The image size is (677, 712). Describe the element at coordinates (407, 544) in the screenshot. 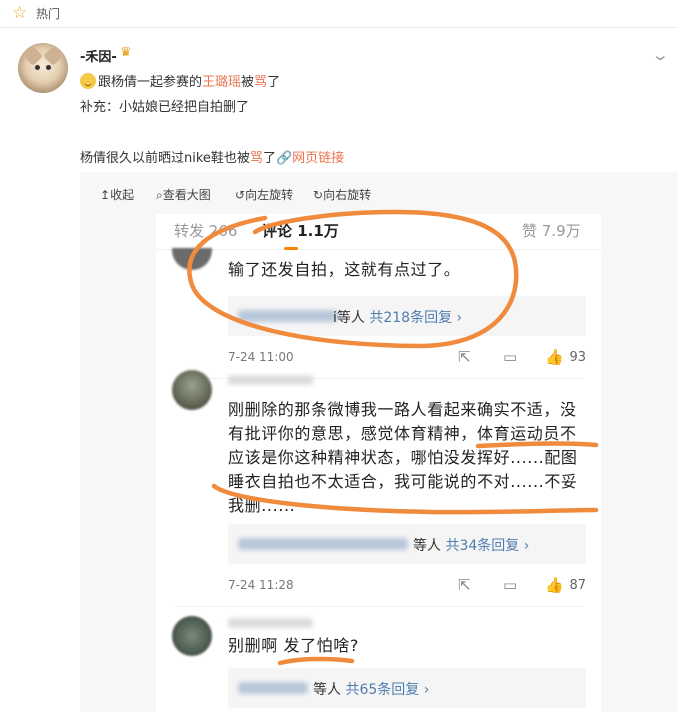

I see `reply-summary: 等人 共34条回复 ›` at that location.